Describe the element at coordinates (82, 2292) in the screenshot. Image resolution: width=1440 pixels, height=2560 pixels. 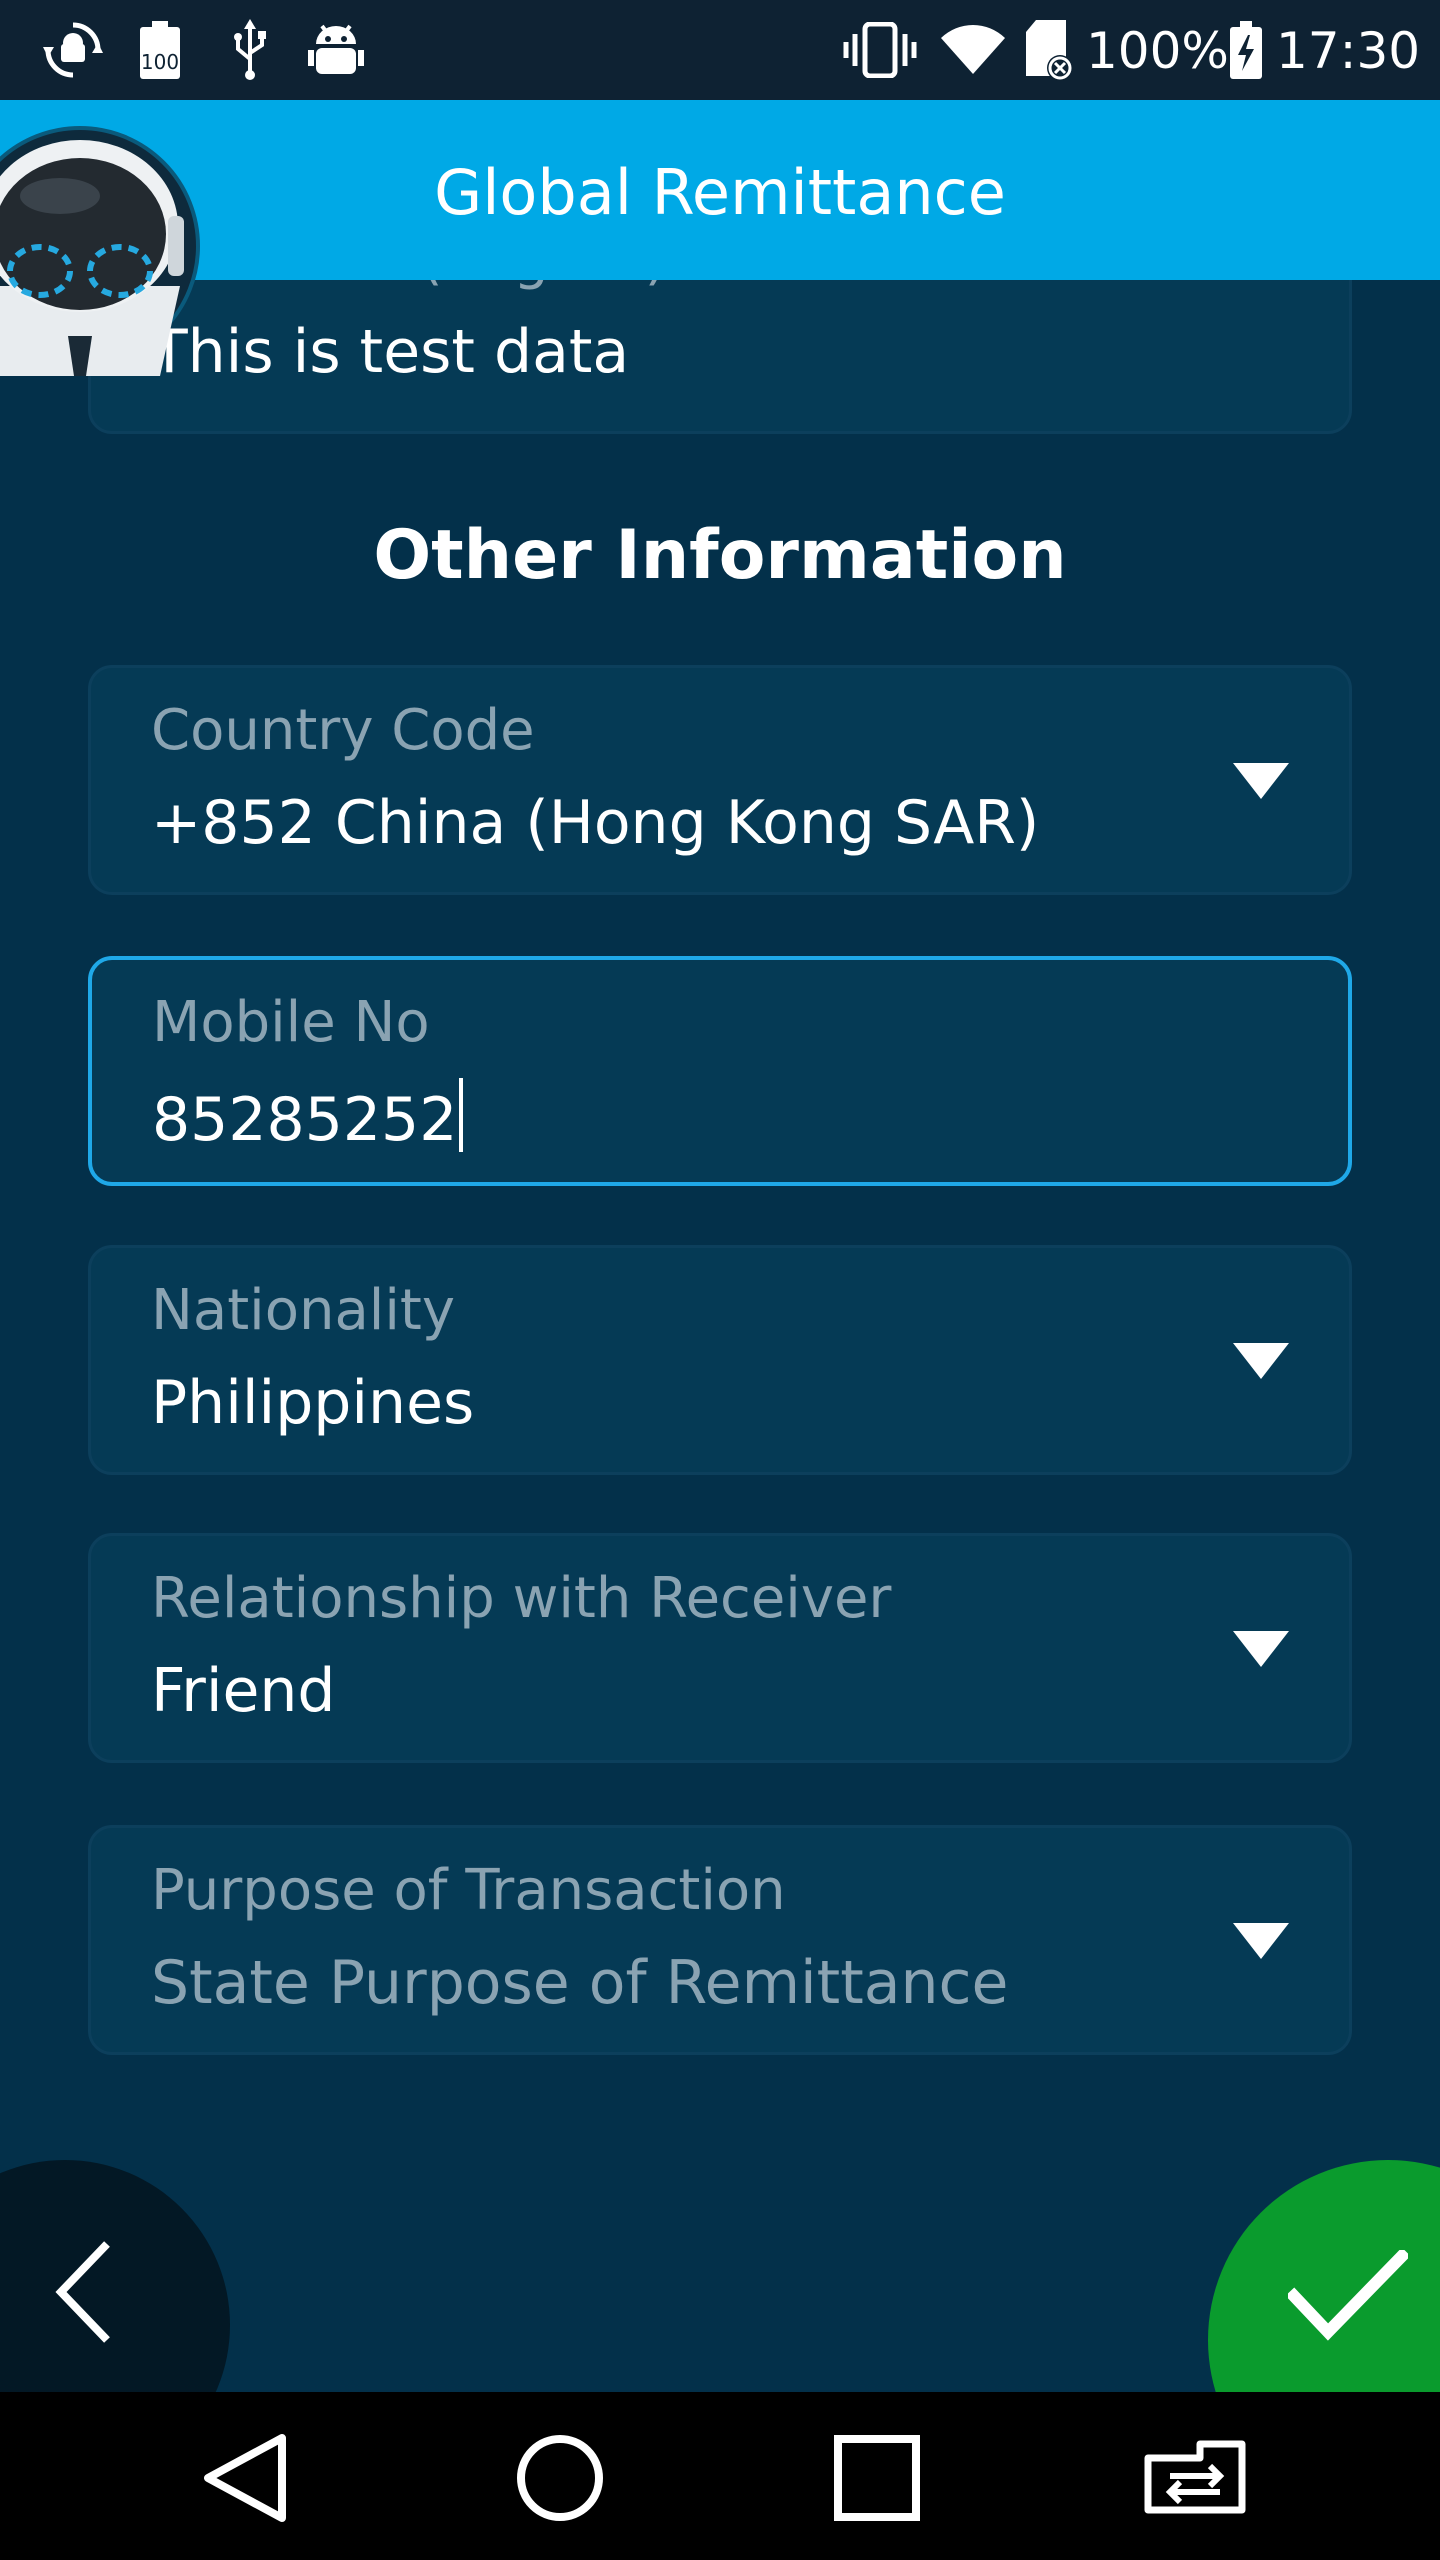
I see `chevron-left-icon` at that location.